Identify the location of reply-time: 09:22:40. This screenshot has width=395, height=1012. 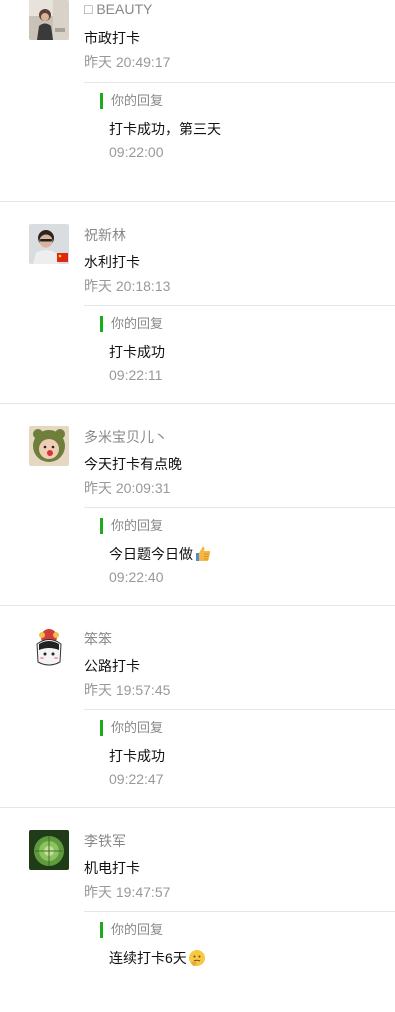
(136, 577).